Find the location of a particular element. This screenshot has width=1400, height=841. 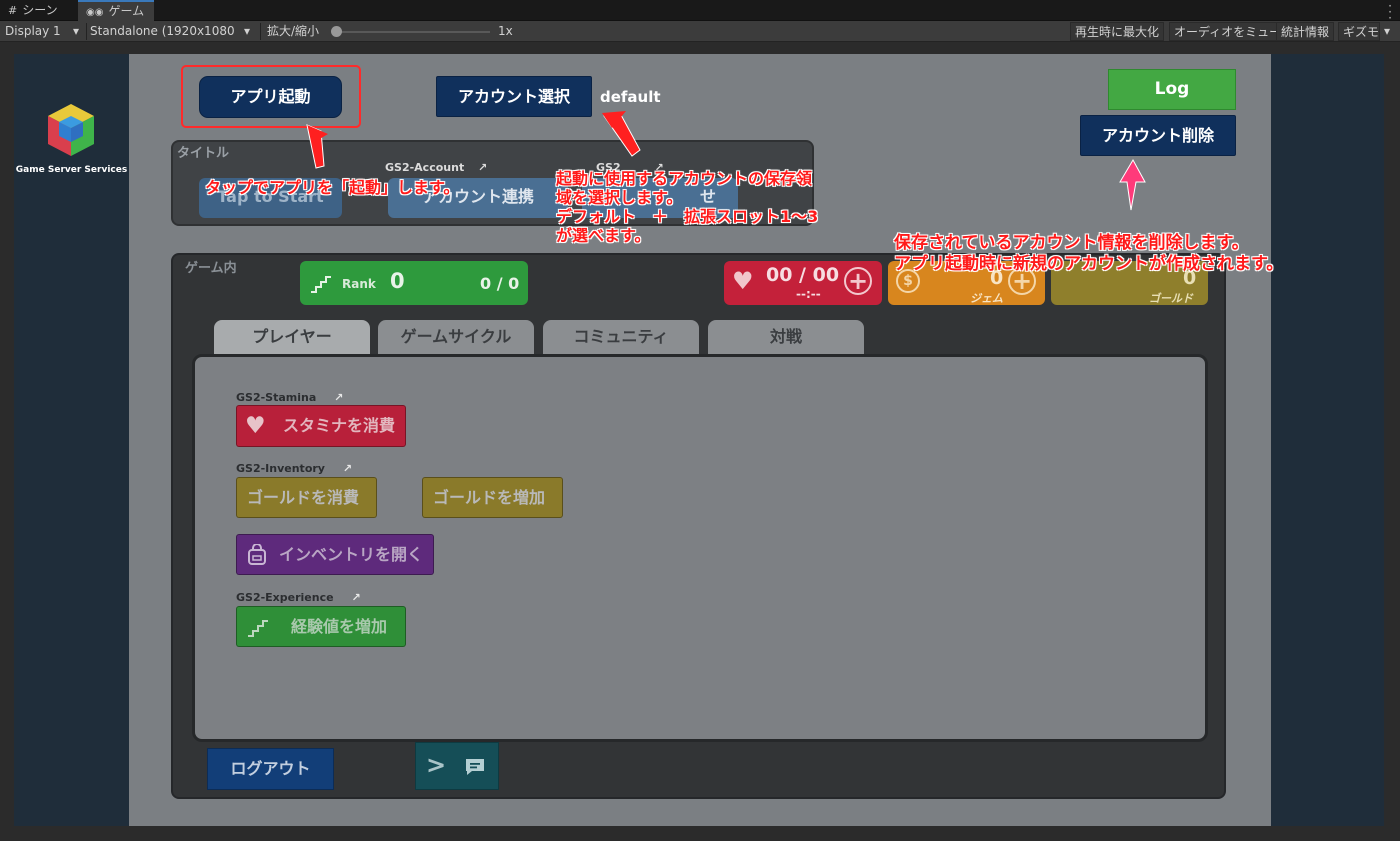

annotation-launch: タップでアプリを「起動」します。 is located at coordinates (332, 187).